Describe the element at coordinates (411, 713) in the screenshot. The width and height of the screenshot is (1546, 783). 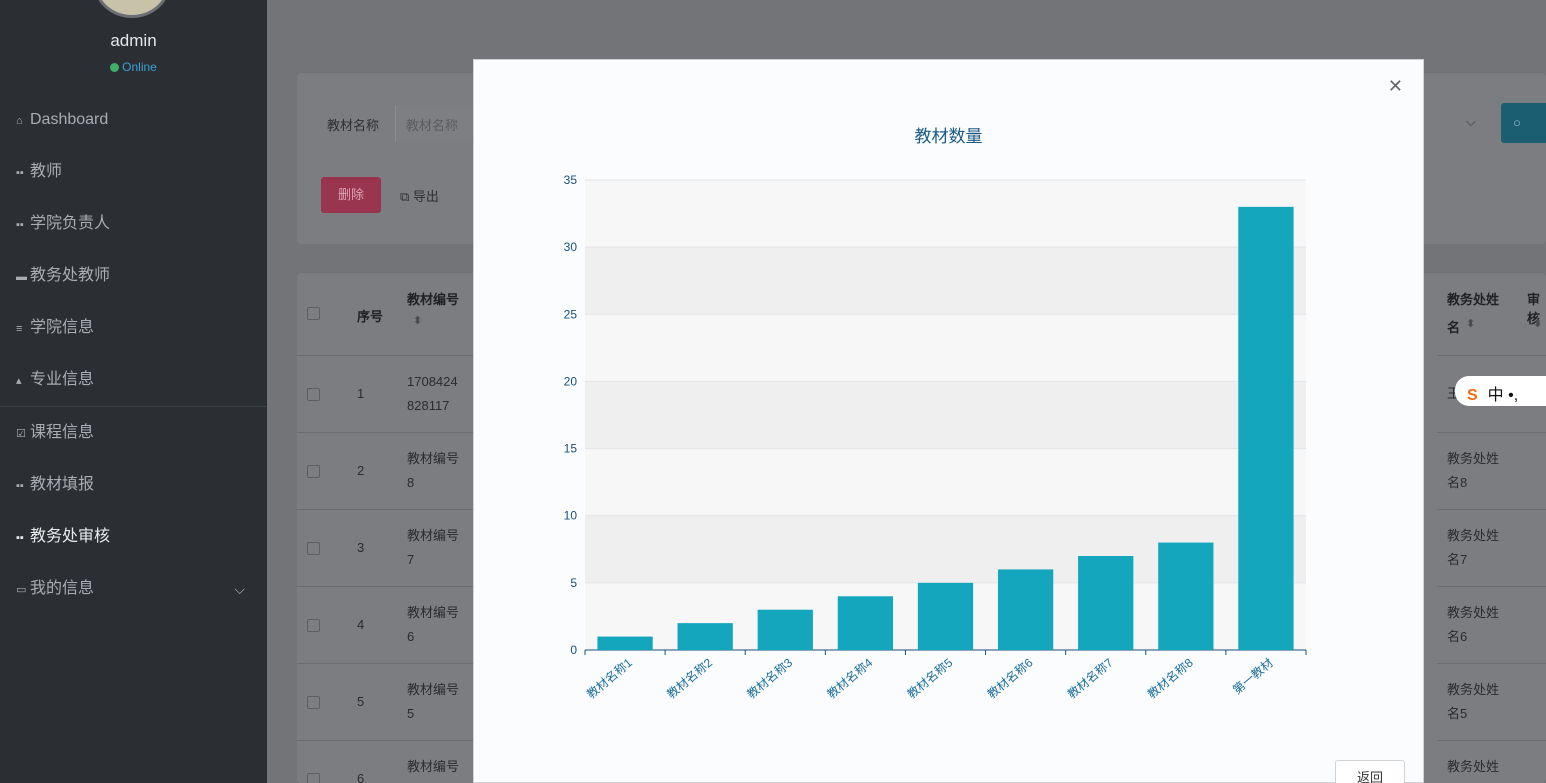
I see `table-row-code: 5` at that location.